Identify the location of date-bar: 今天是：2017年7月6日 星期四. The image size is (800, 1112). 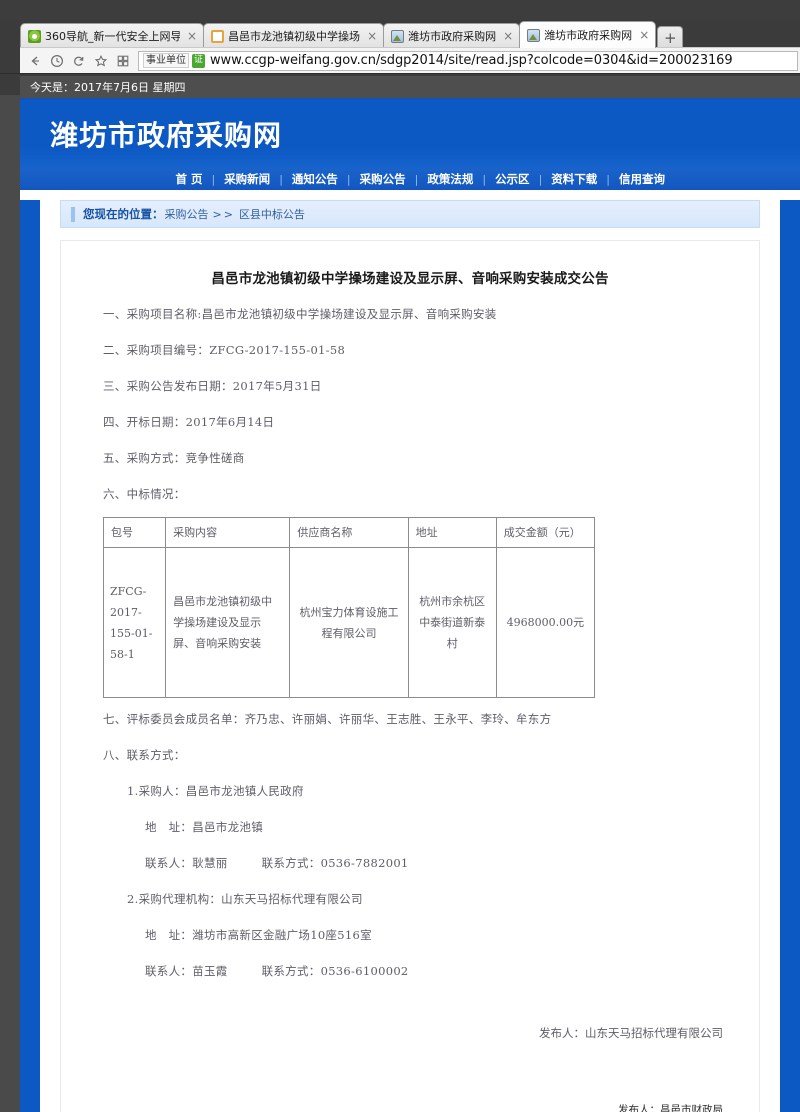
(410, 87).